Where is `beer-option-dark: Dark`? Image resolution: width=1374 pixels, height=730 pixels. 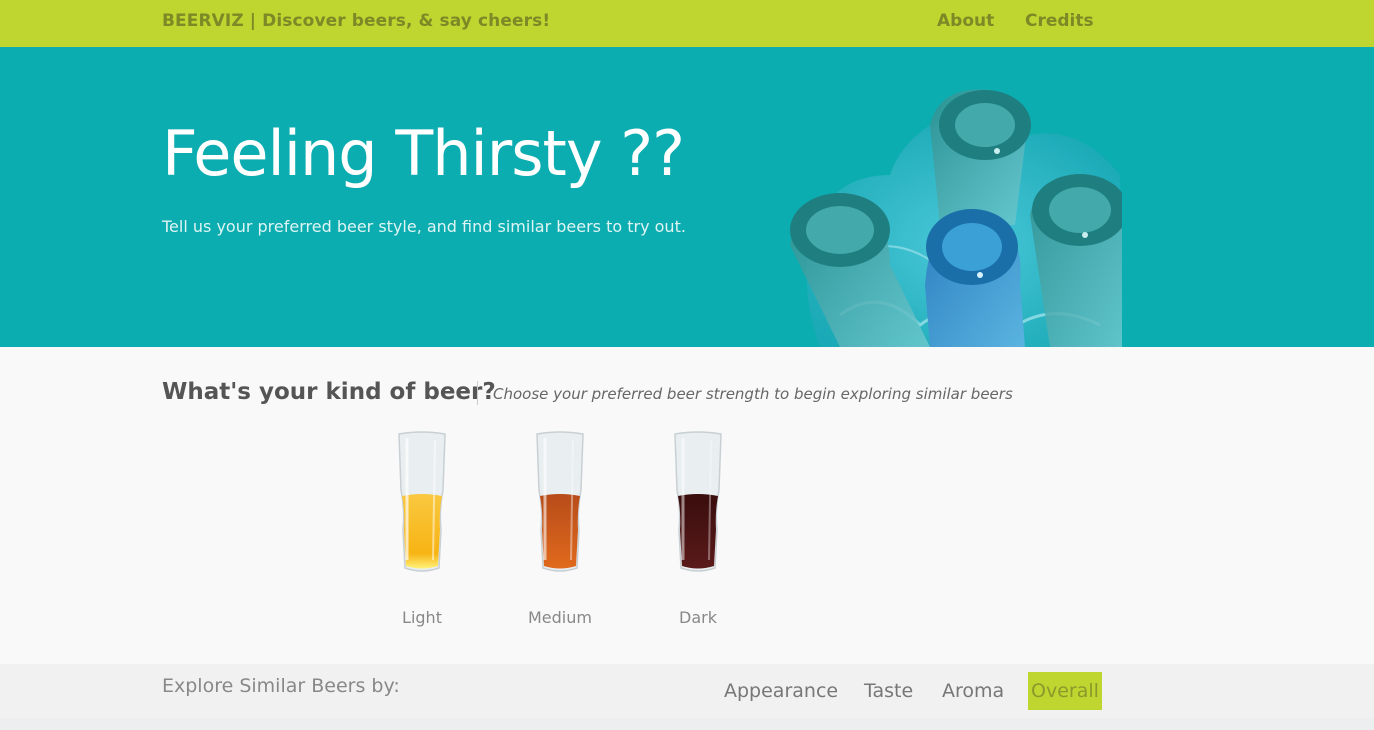
beer-option-dark: Dark is located at coordinates (698, 530).